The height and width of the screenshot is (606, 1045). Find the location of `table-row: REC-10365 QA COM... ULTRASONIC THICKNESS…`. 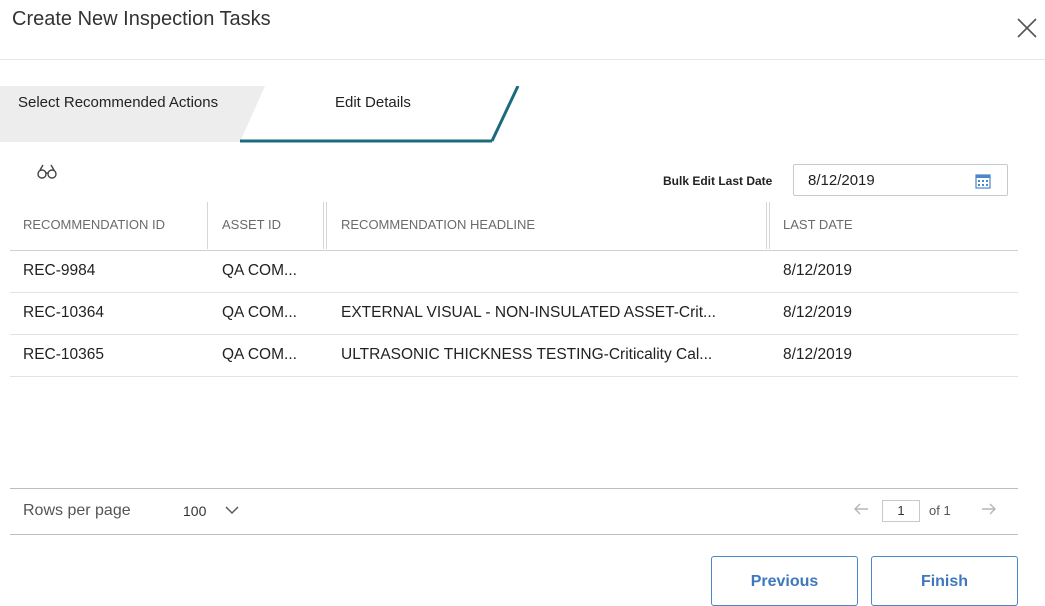

table-row: REC-10365 QA COM... ULTRASONIC THICKNESS… is located at coordinates (514, 356).